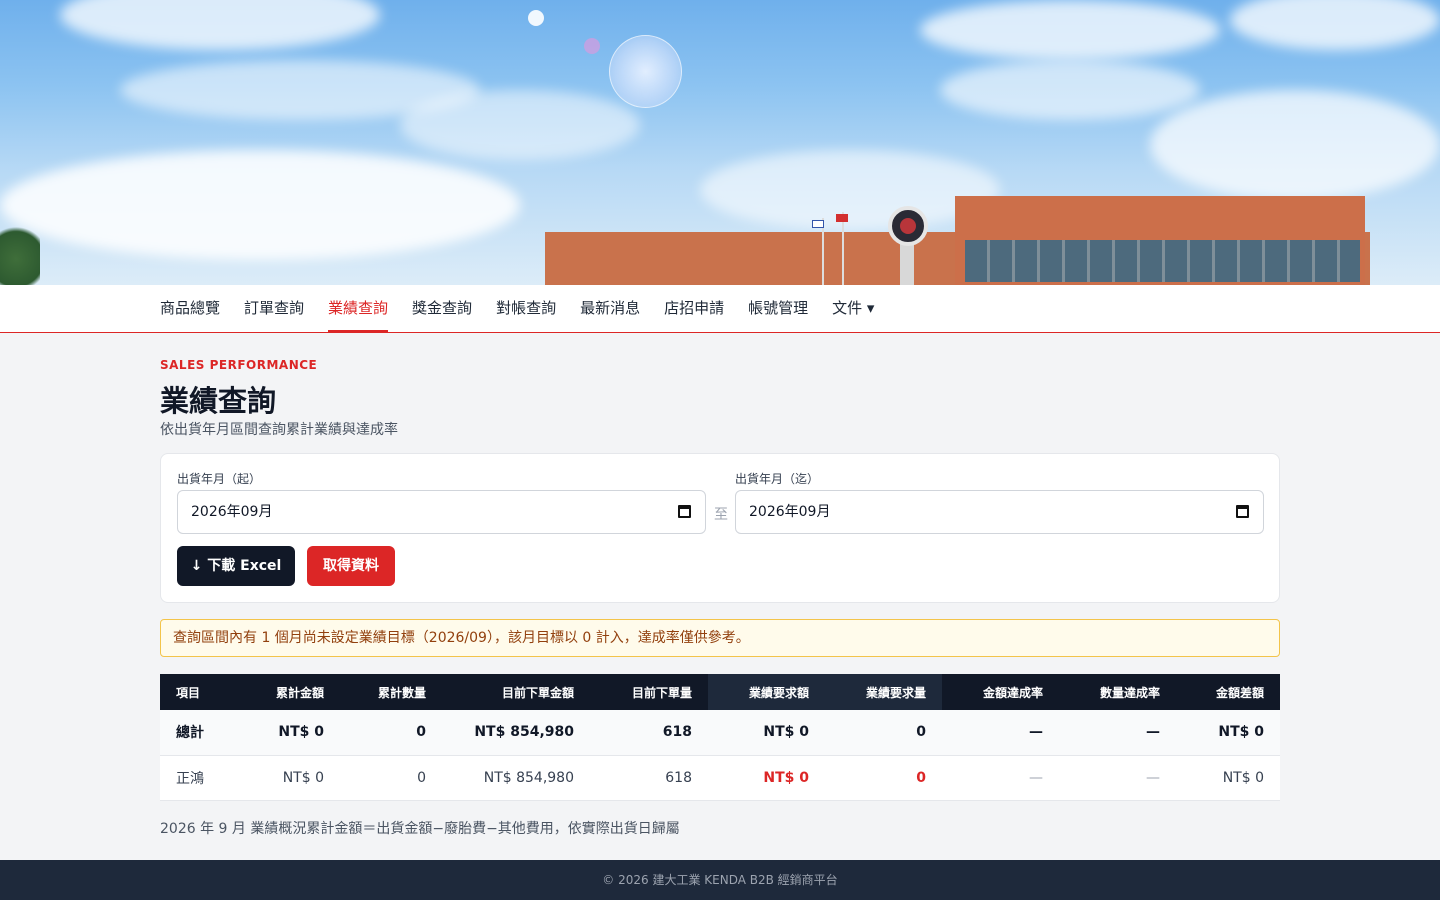  I want to click on nav-item-signage: 店招申請, so click(694, 308).